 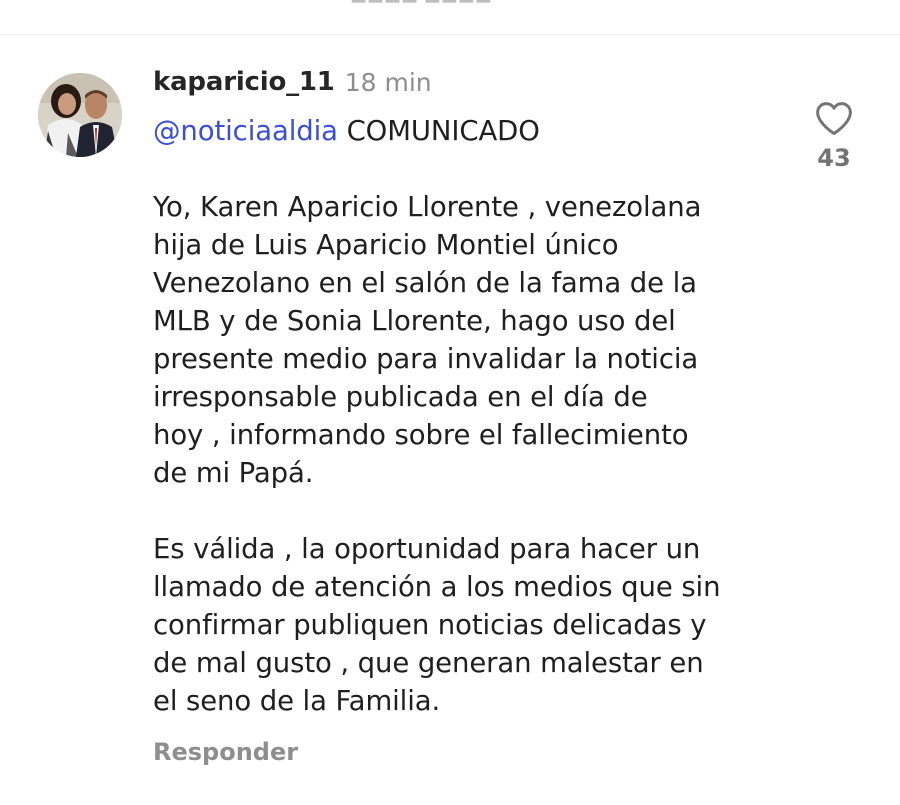 I want to click on like-area: 43, so click(x=834, y=136).